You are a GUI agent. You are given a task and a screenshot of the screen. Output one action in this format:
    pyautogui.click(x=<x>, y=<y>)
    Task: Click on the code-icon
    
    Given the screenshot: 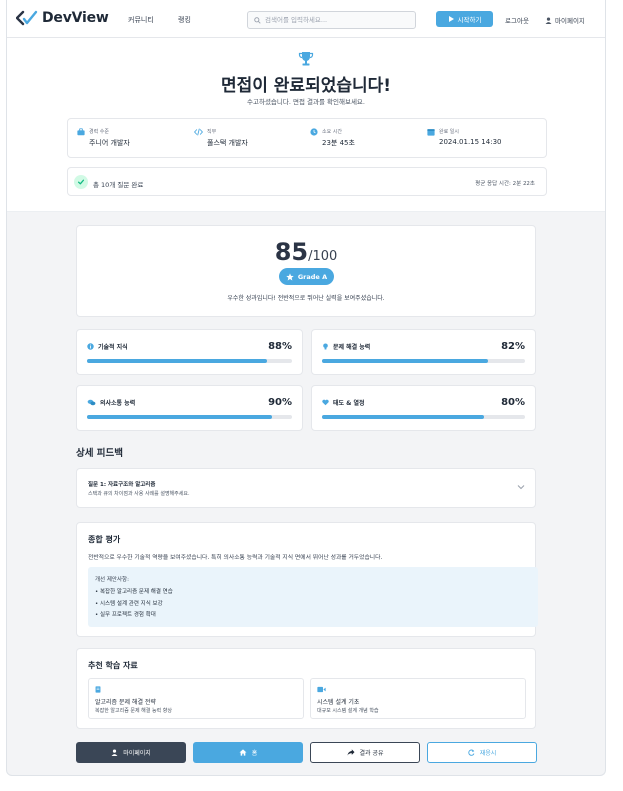 What is the action you would take?
    pyautogui.click(x=198, y=132)
    